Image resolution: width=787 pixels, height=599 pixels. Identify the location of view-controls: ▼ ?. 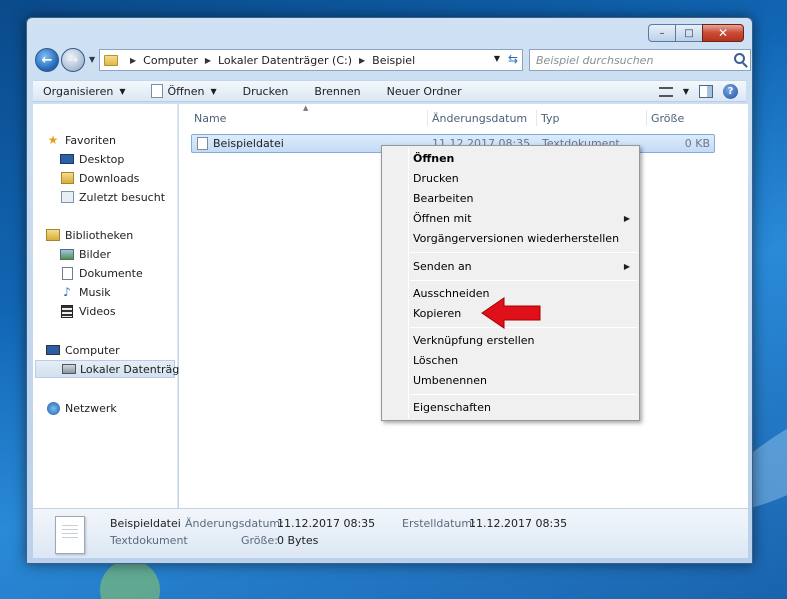
(698, 91).